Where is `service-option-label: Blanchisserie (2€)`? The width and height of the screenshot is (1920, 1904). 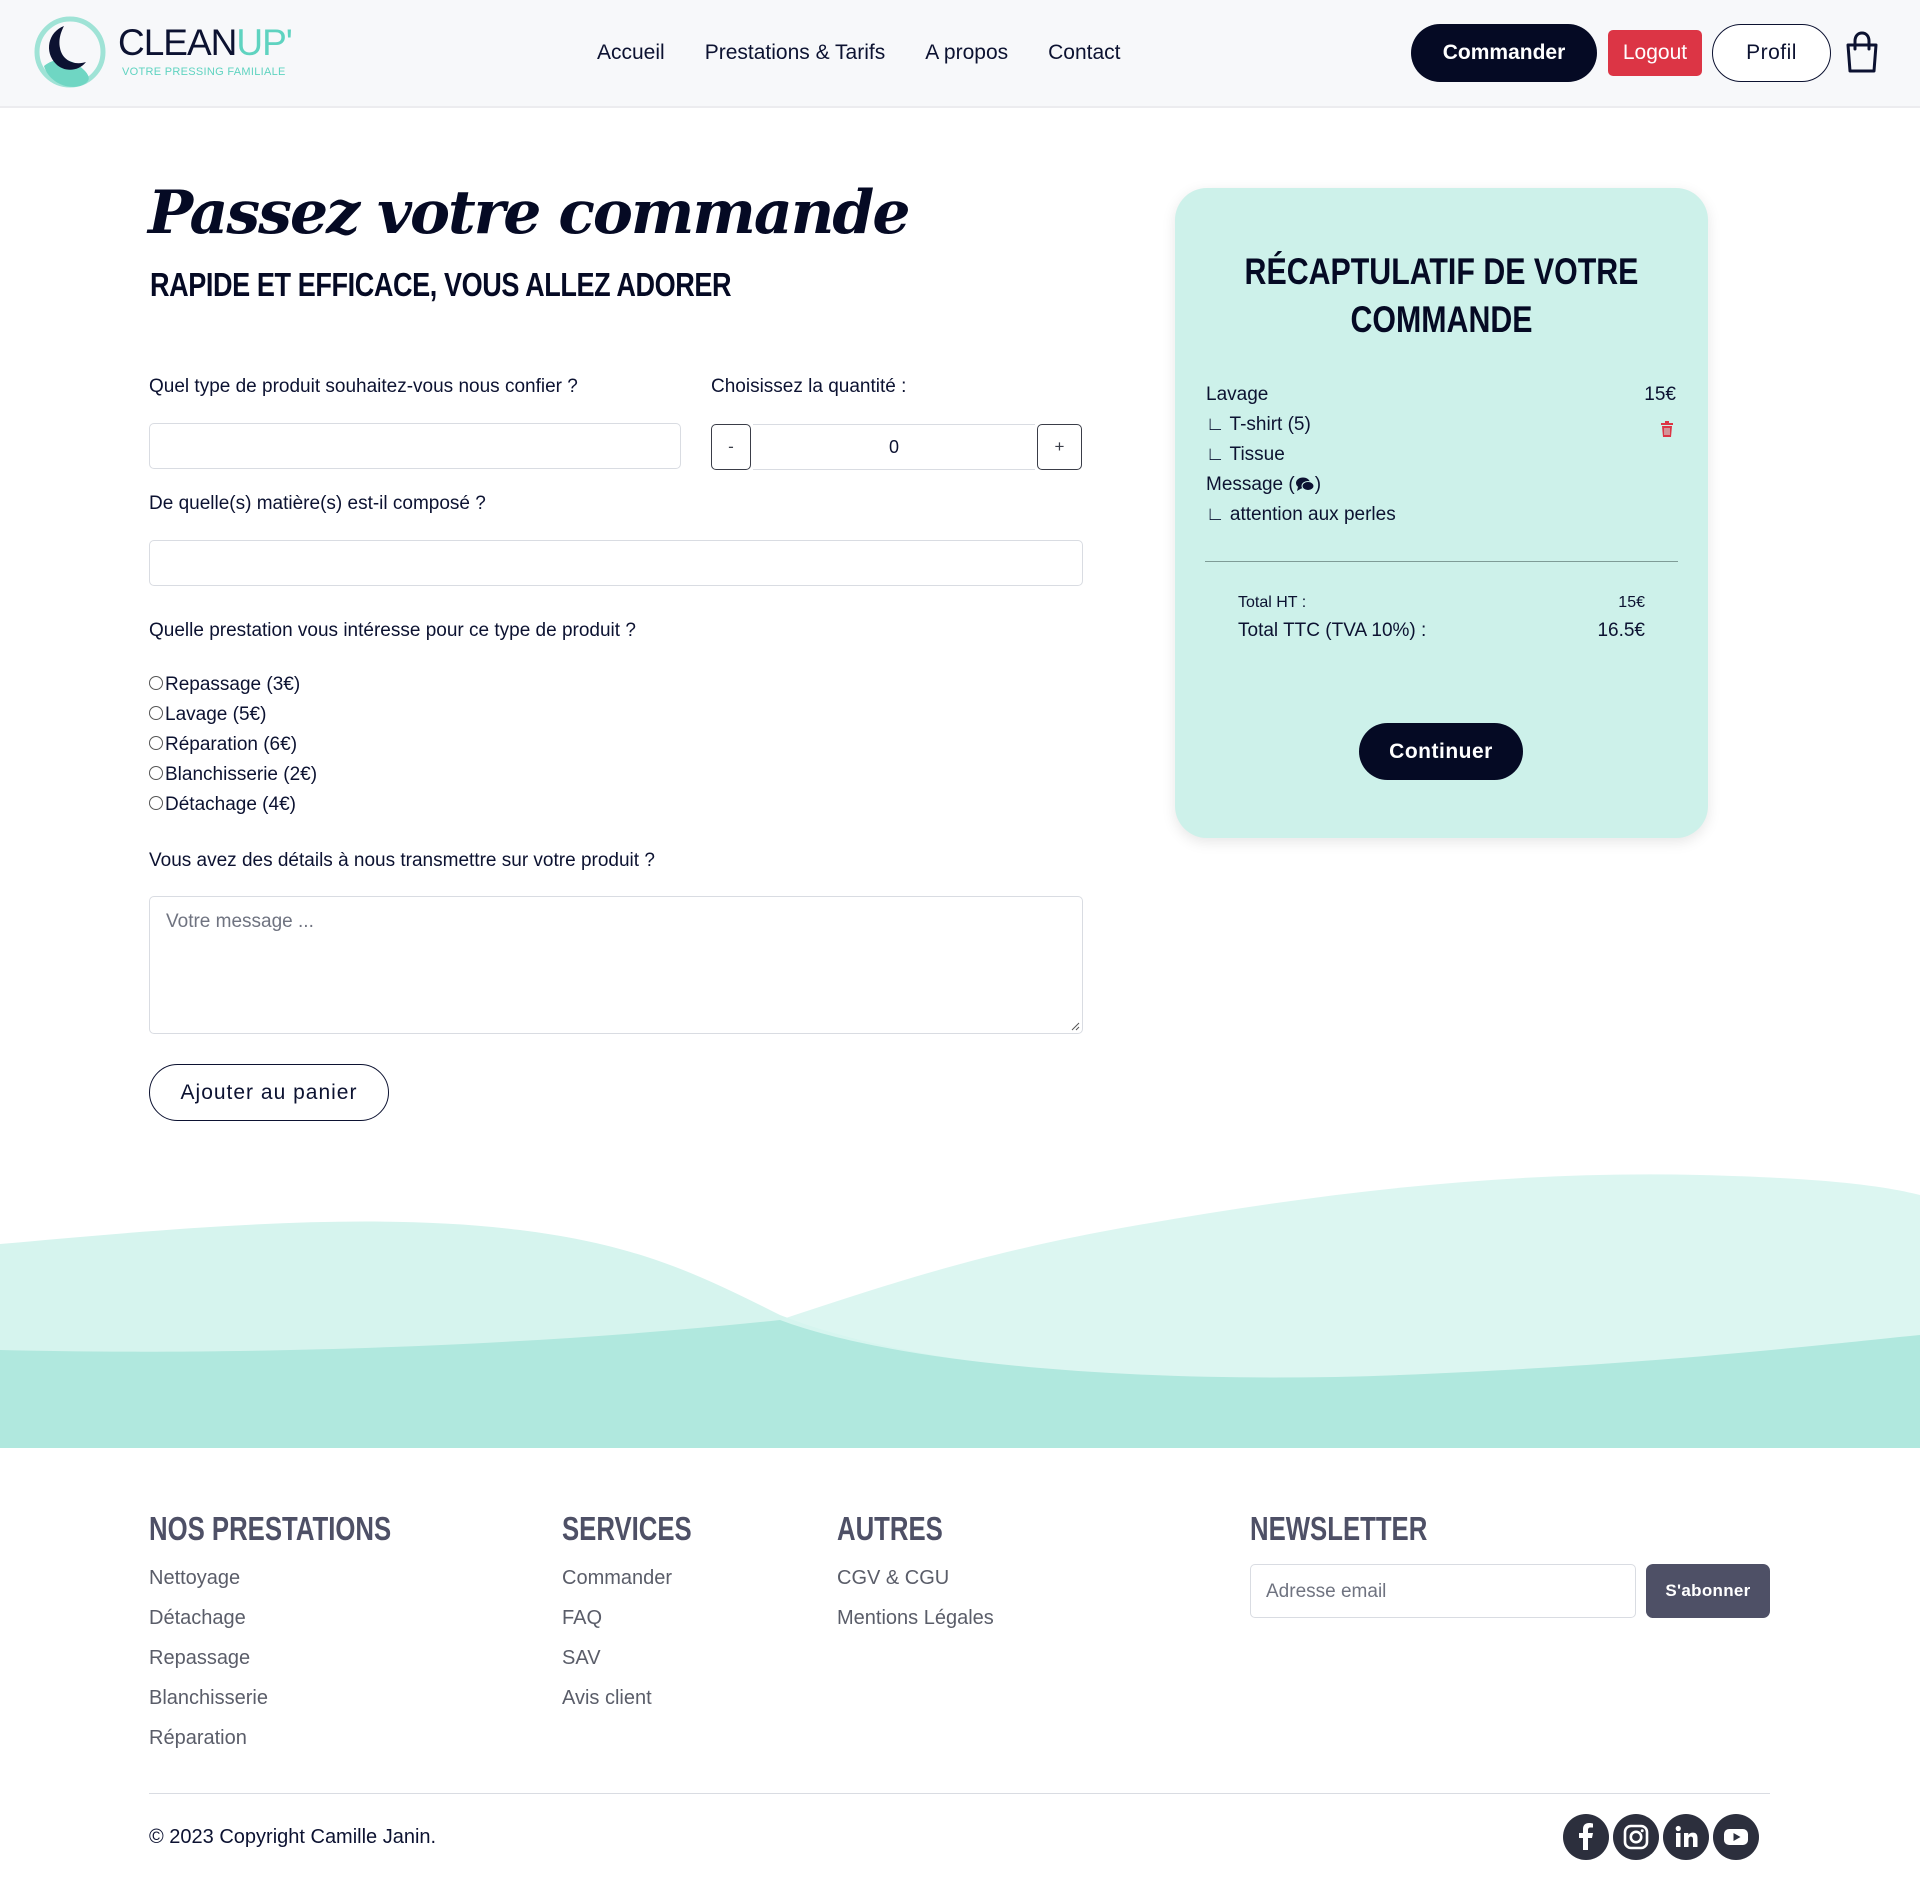 service-option-label: Blanchisserie (2€) is located at coordinates (241, 774).